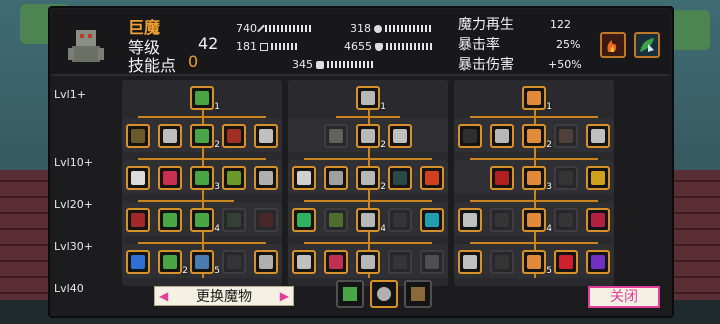 The height and width of the screenshot is (324, 720). What do you see at coordinates (205, 99) in the screenshot?
I see `skill-node-arrow: 1` at bounding box center [205, 99].